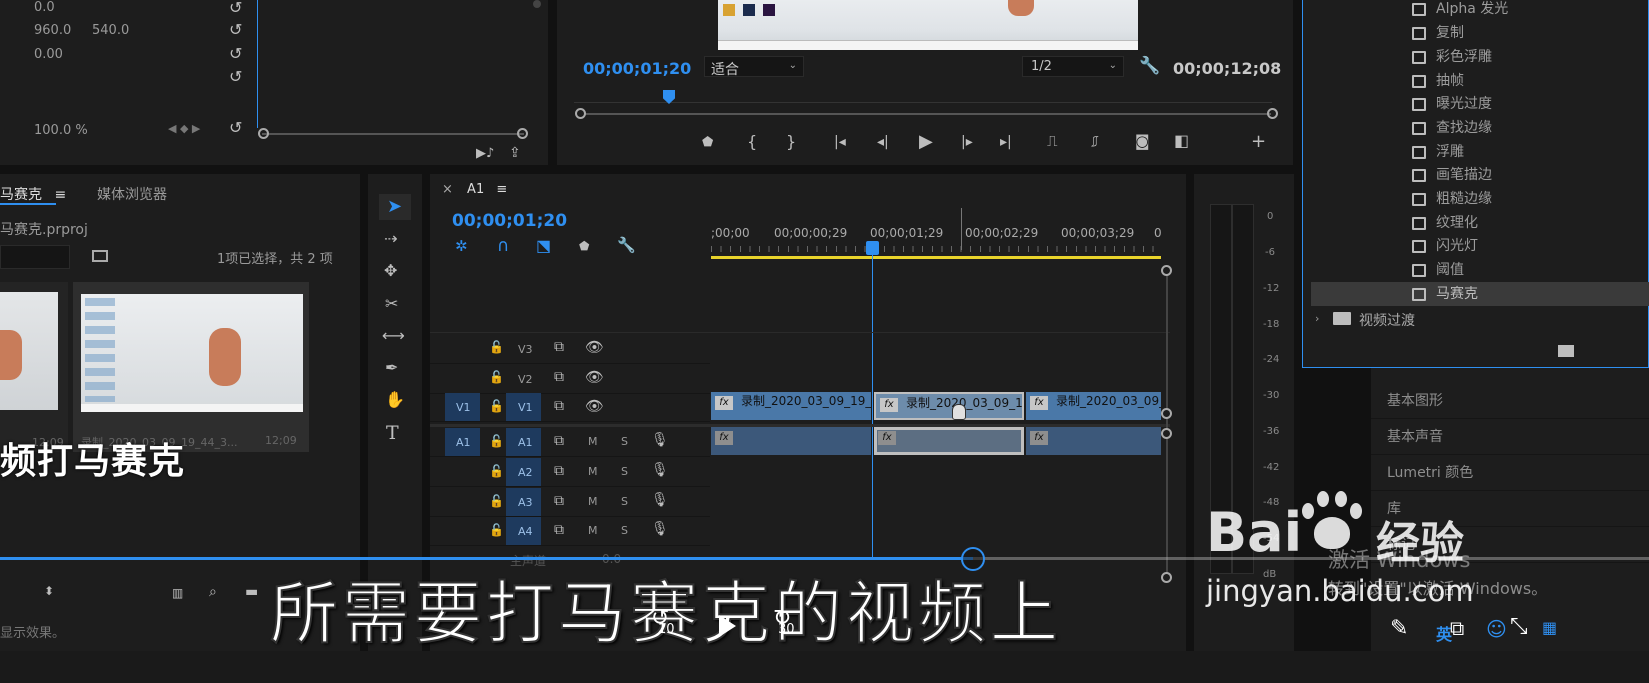  Describe the element at coordinates (1317, 318) in the screenshot. I see `chevron-right-icon: ›` at that location.